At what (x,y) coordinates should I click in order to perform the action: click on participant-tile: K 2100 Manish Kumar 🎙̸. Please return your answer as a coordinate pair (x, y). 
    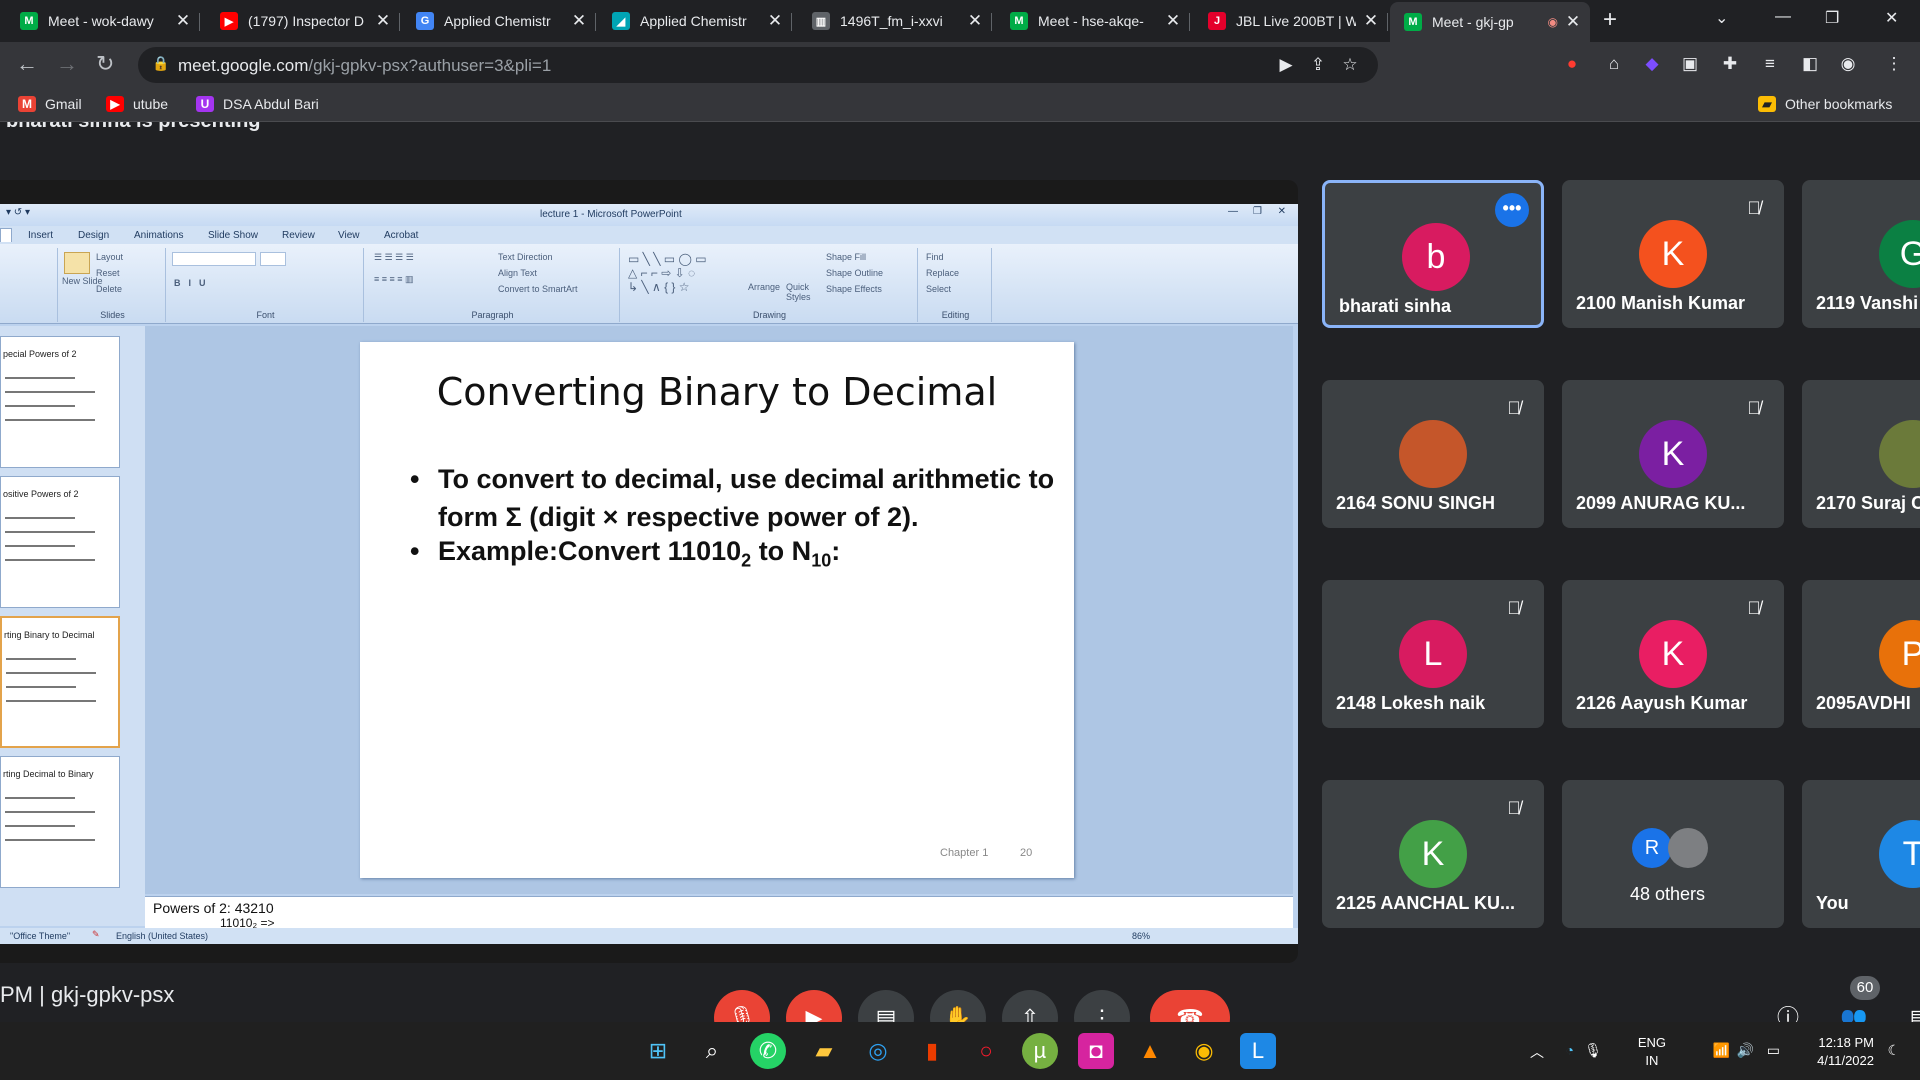
    Looking at the image, I should click on (1673, 254).